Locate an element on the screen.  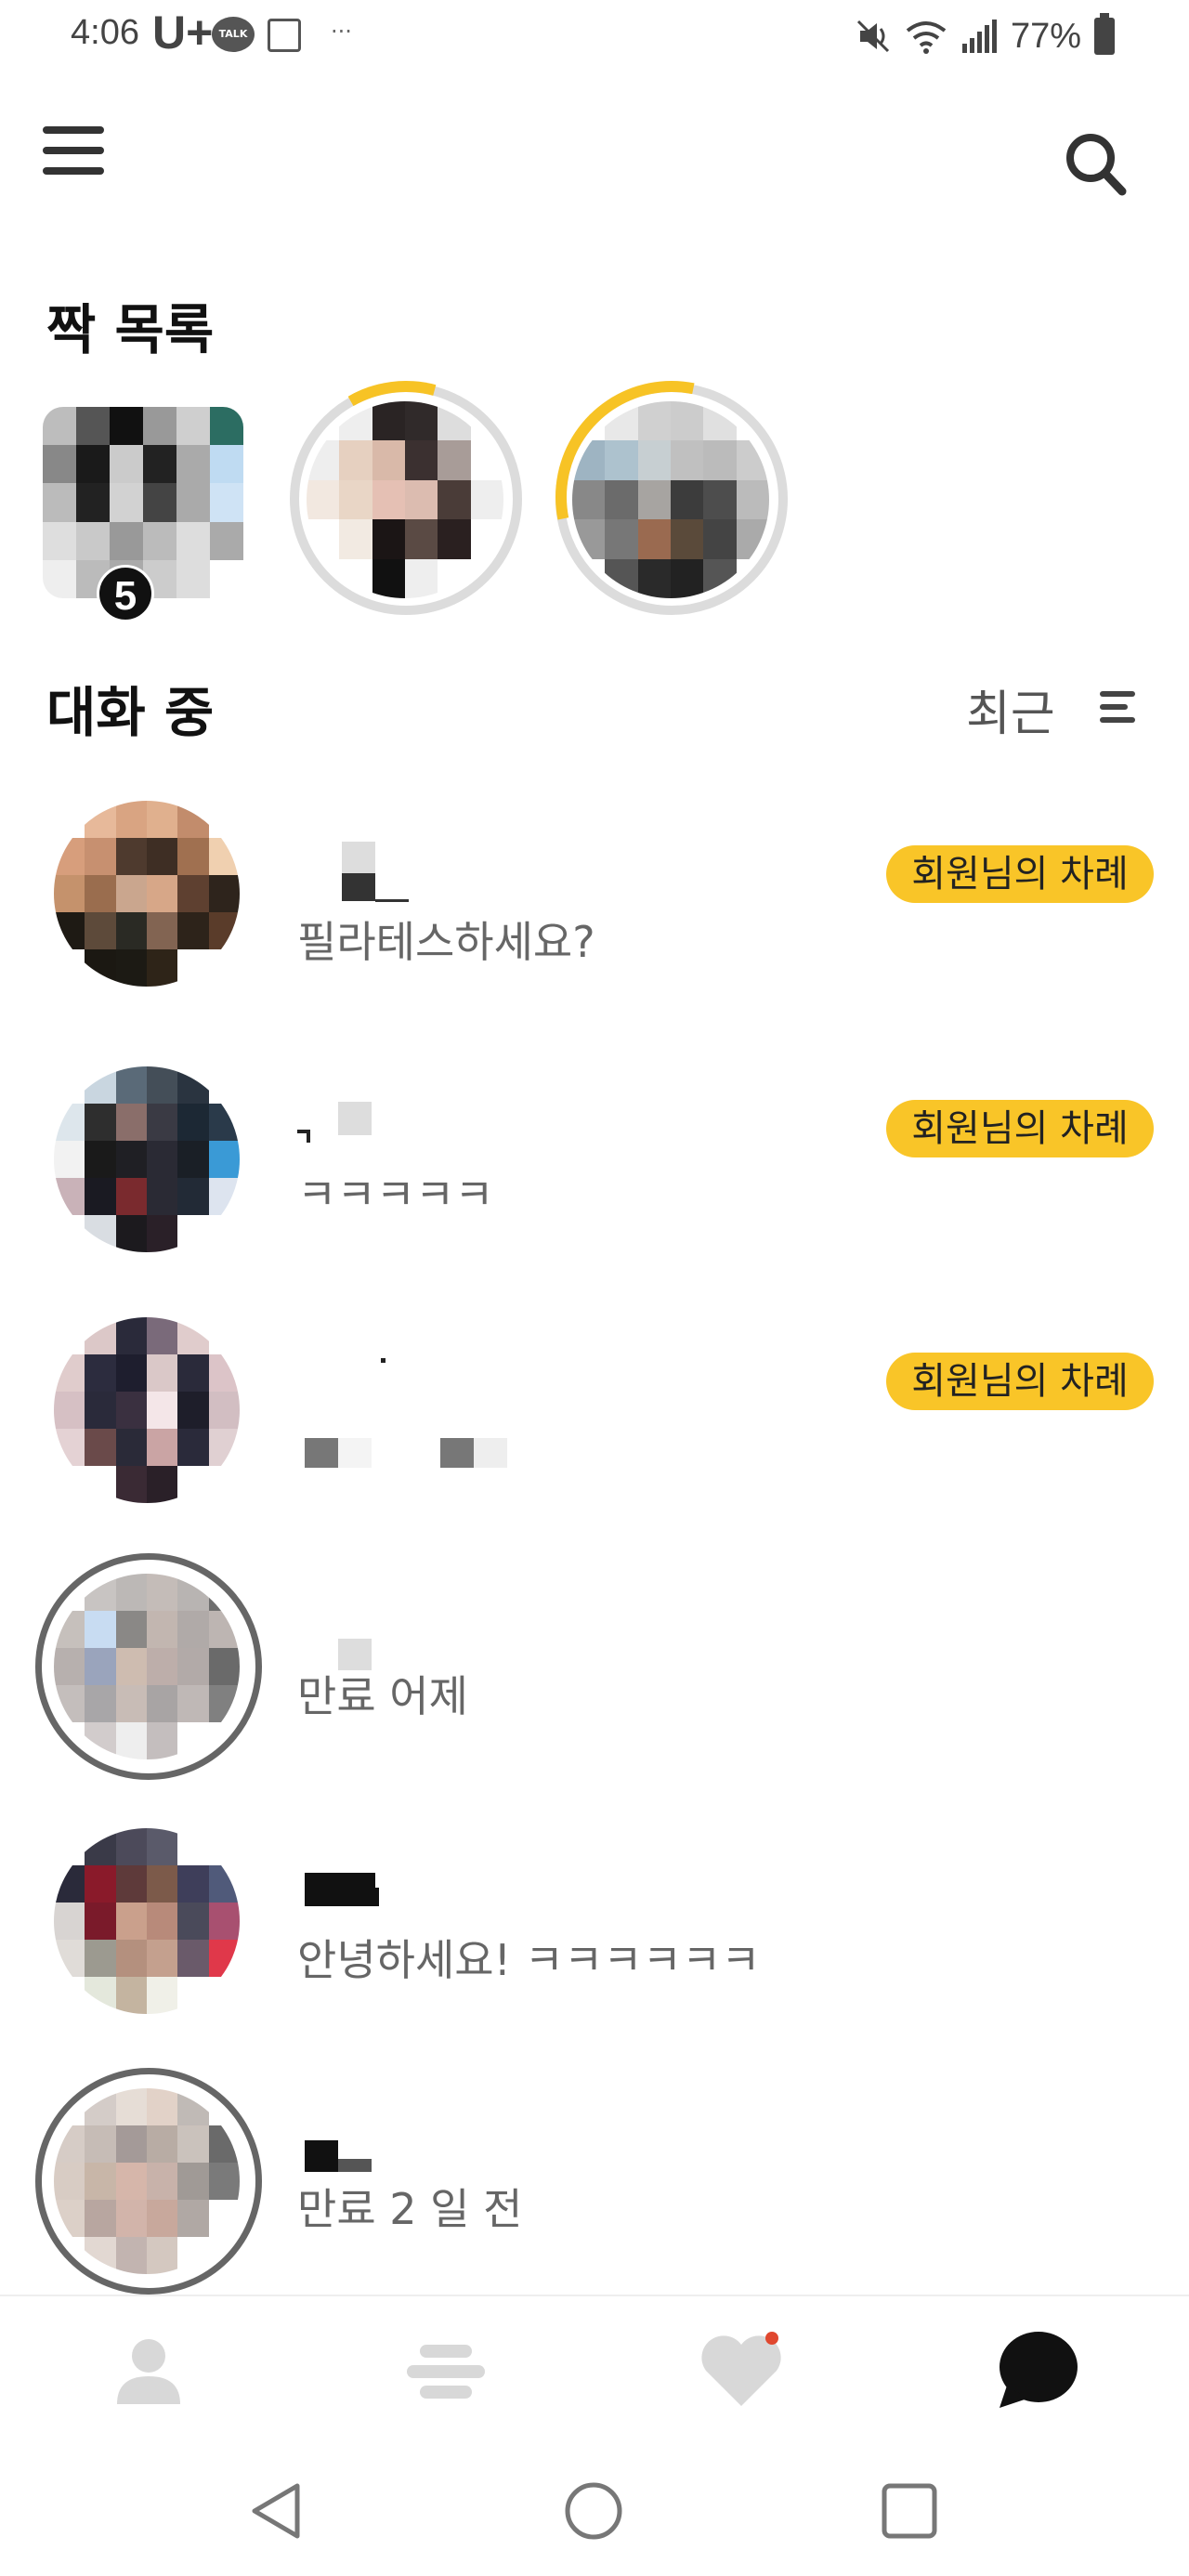
conversation-row: 만료 2 일 전 is located at coordinates (594, 2173).